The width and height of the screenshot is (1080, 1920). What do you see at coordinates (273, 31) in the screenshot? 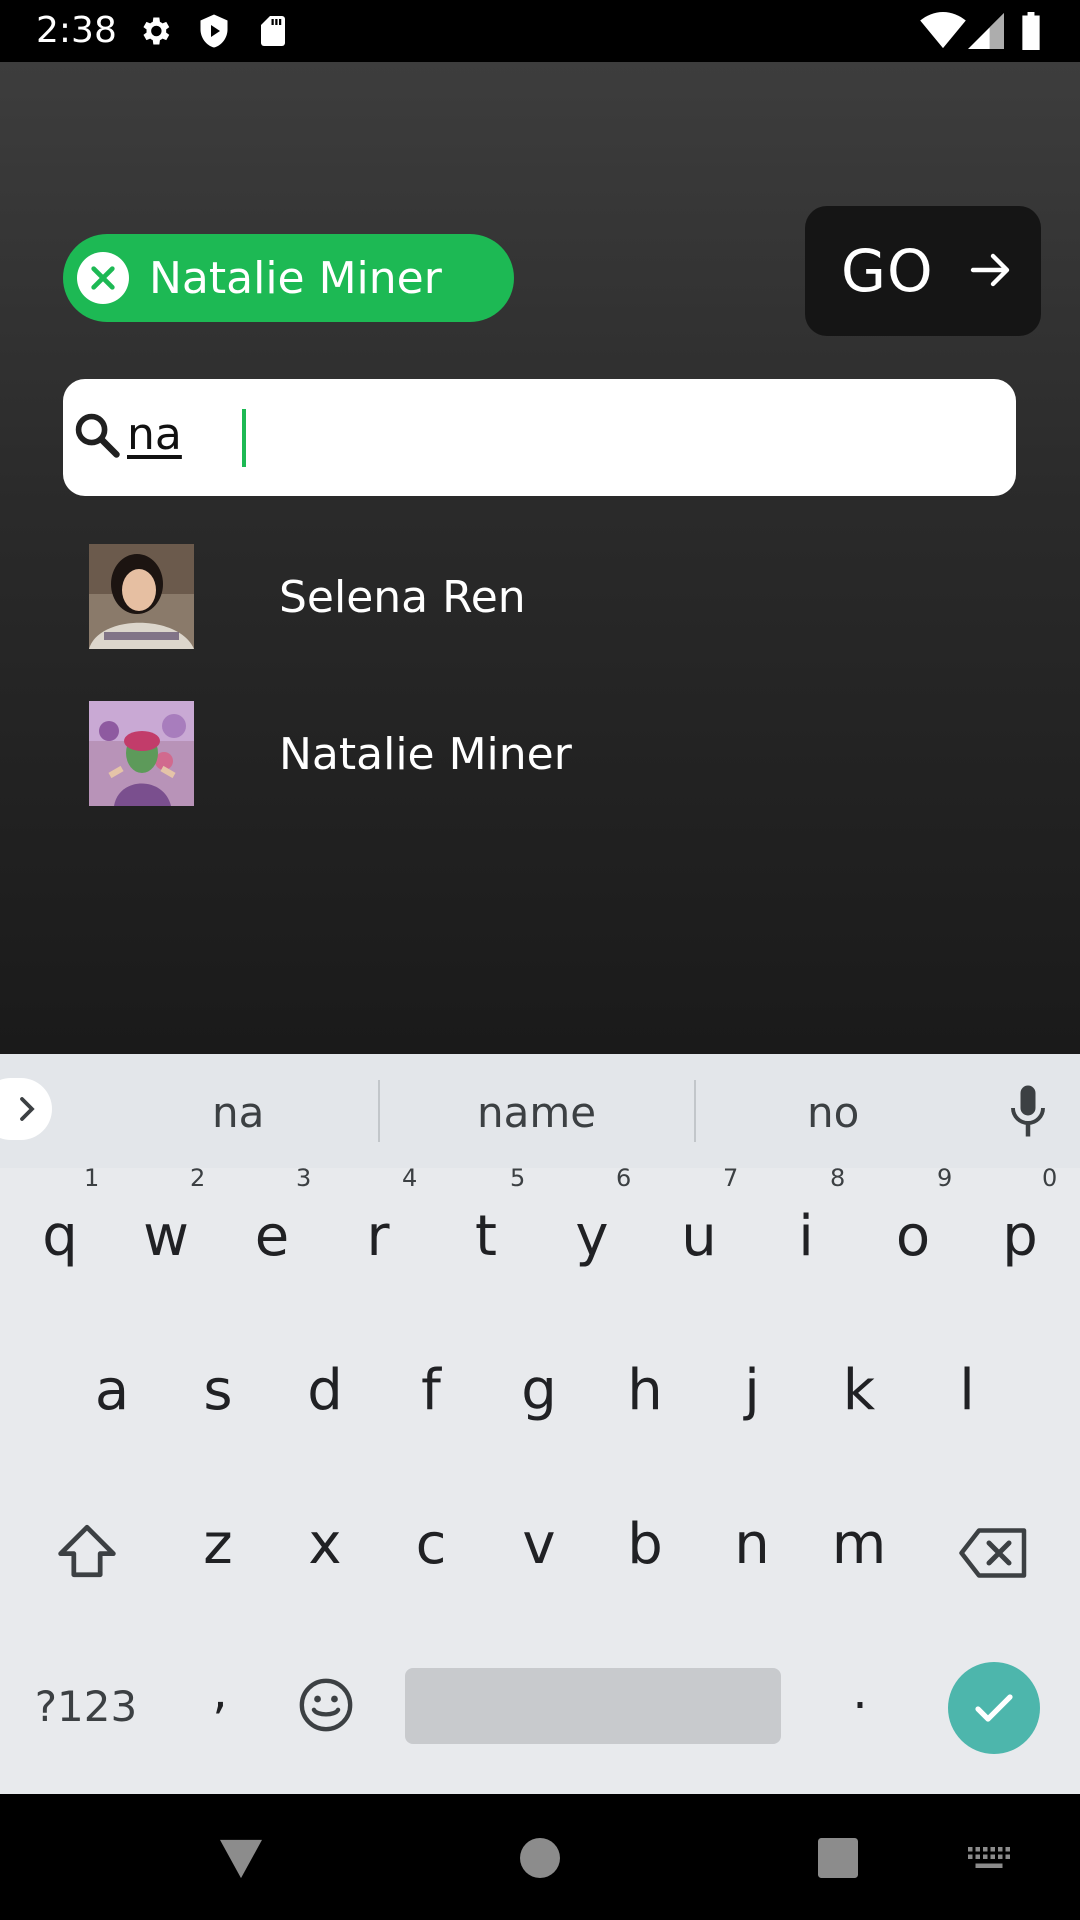
I see `sd-card-icon` at bounding box center [273, 31].